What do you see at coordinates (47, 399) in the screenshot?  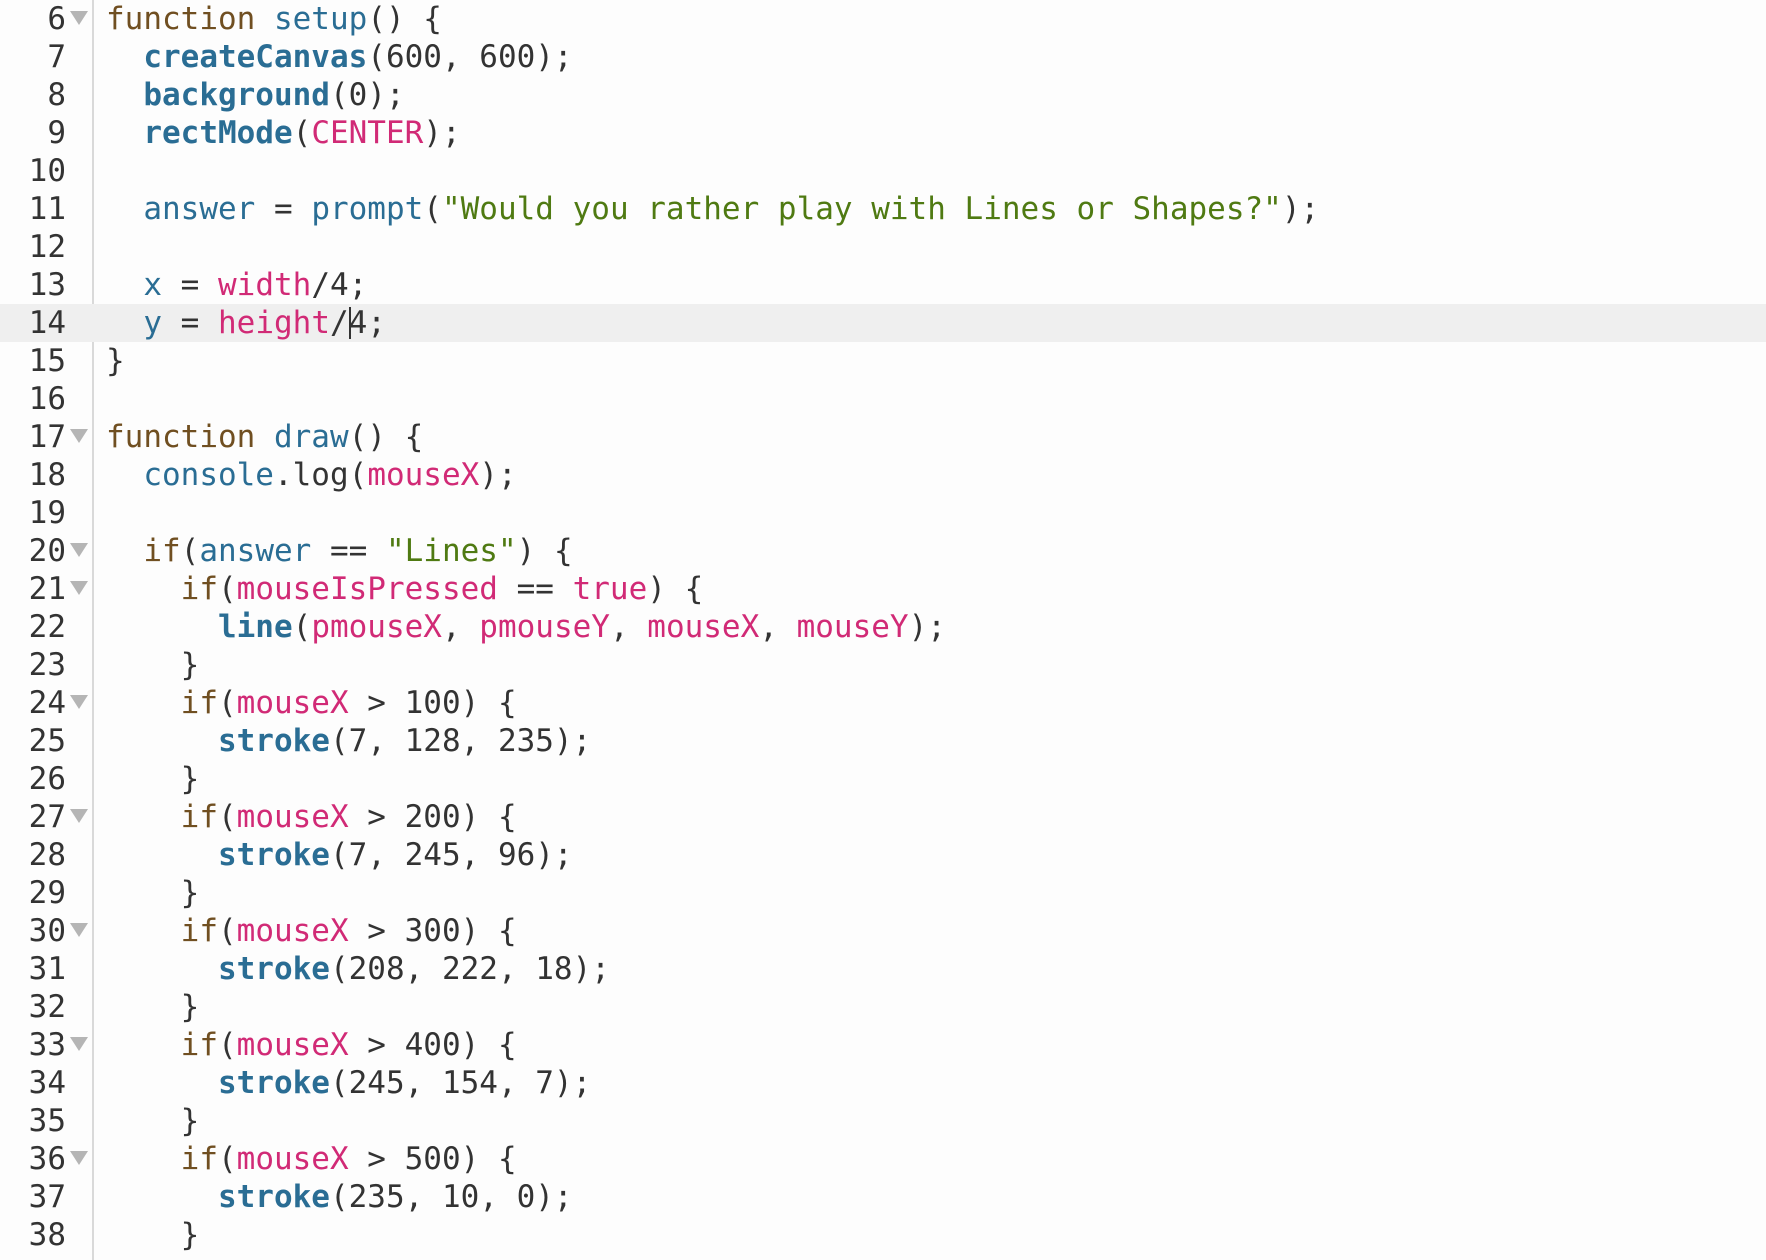 I see `line-number: 16` at bounding box center [47, 399].